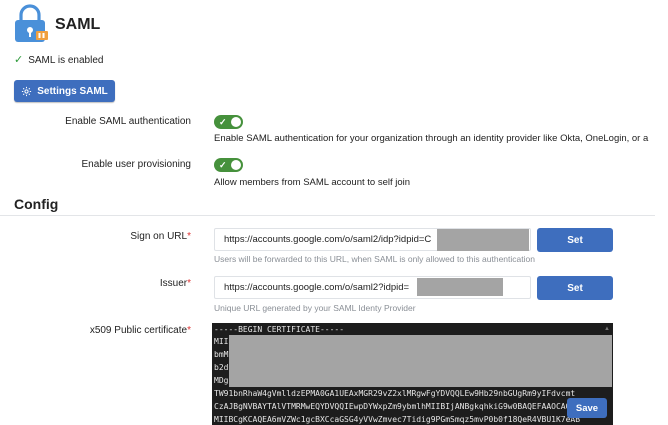  What do you see at coordinates (575, 288) in the screenshot?
I see `issuer-set-button: Set` at bounding box center [575, 288].